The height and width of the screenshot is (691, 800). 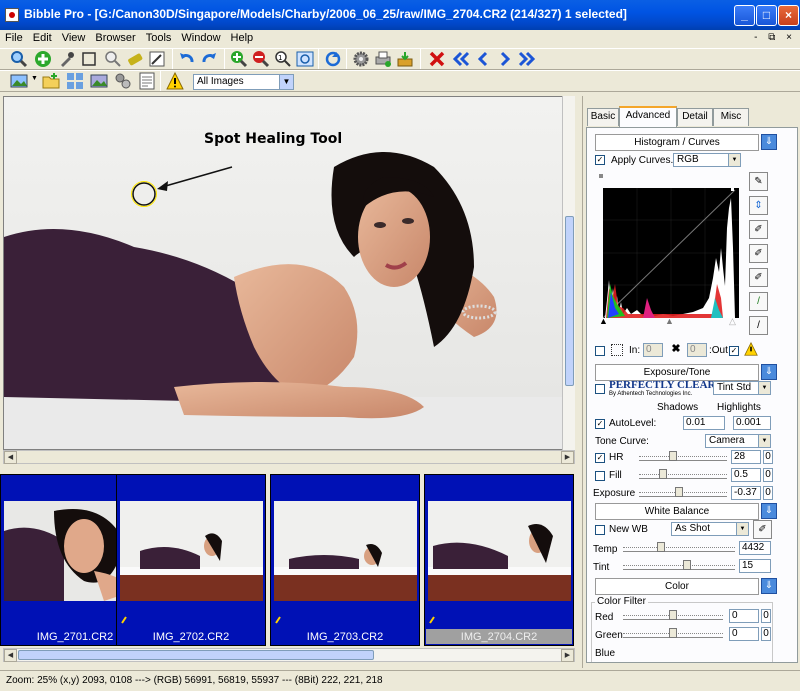 What do you see at coordinates (676, 349) in the screenshot?
I see `reset-x-icon: ✖` at bounding box center [676, 349].